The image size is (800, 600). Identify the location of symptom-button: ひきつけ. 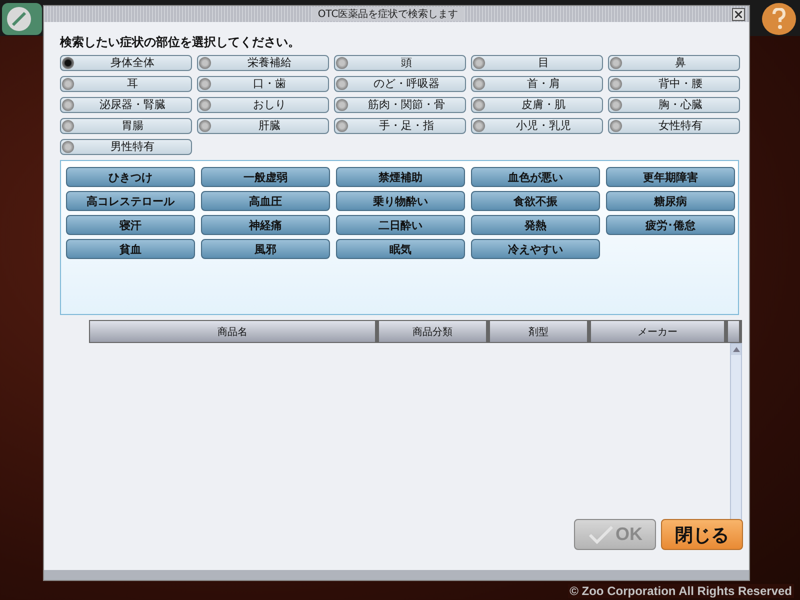
(130, 177).